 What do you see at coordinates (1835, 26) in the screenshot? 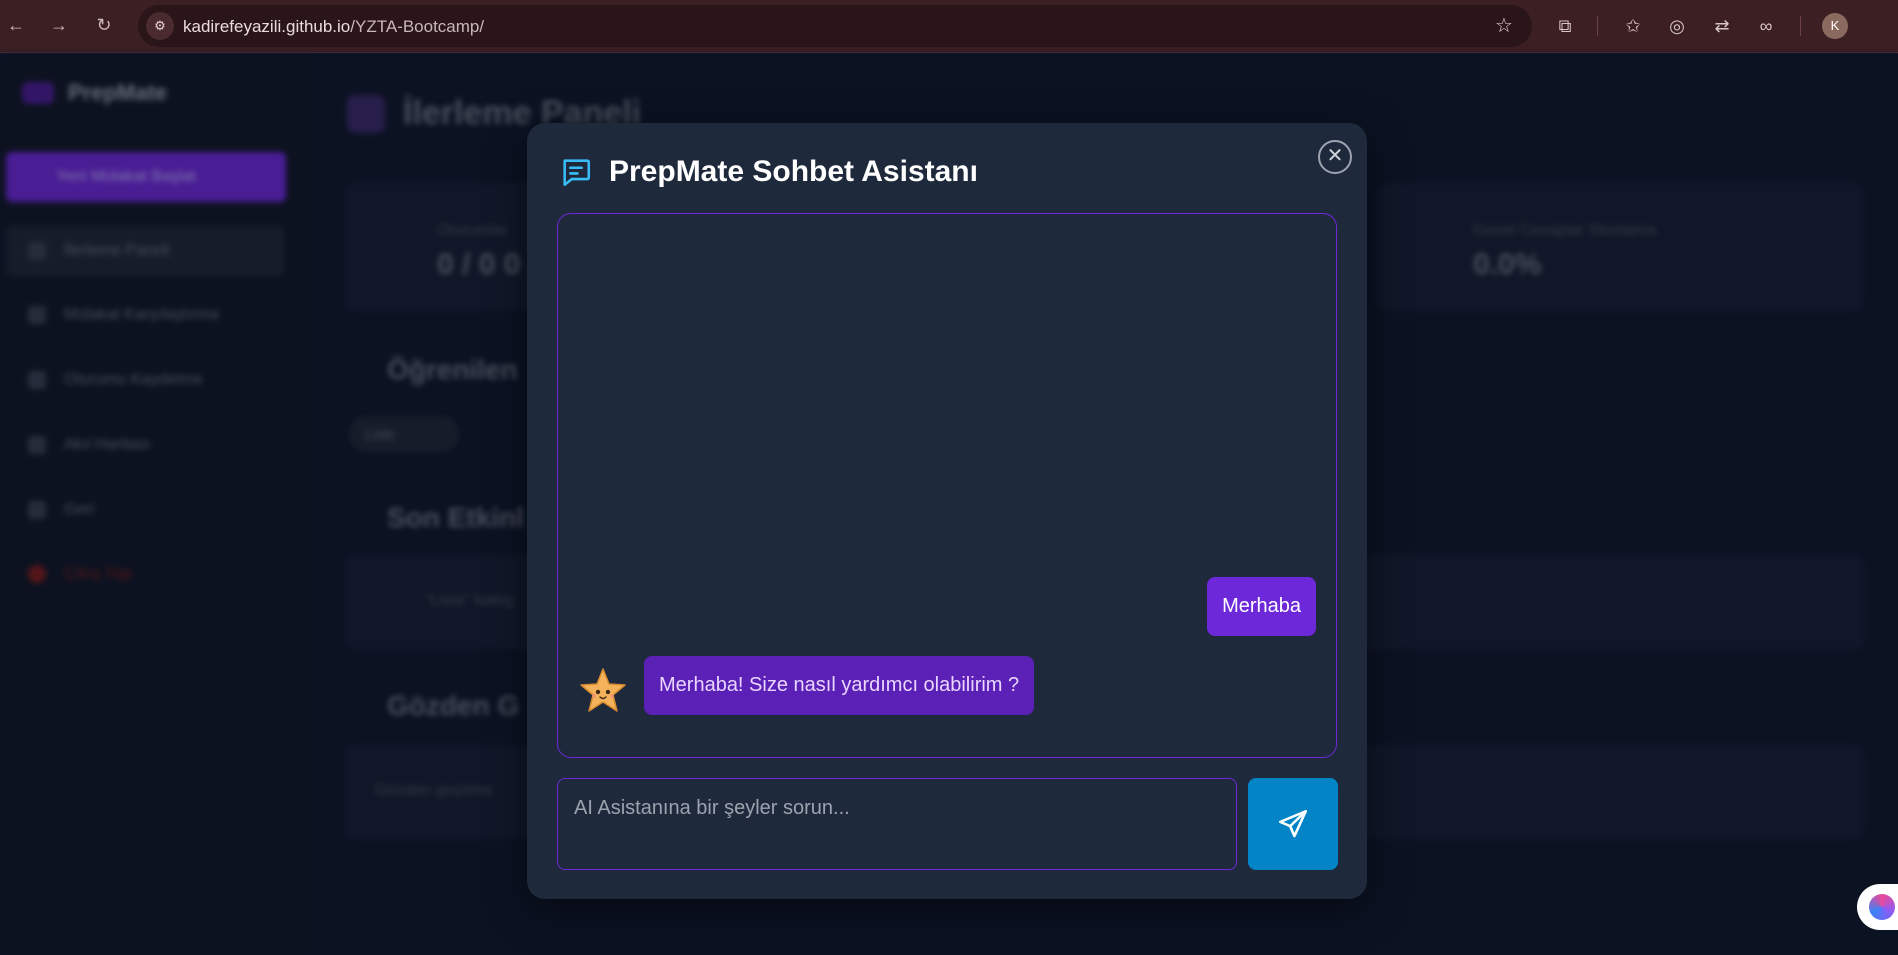
I see `profile-avatar: K` at bounding box center [1835, 26].